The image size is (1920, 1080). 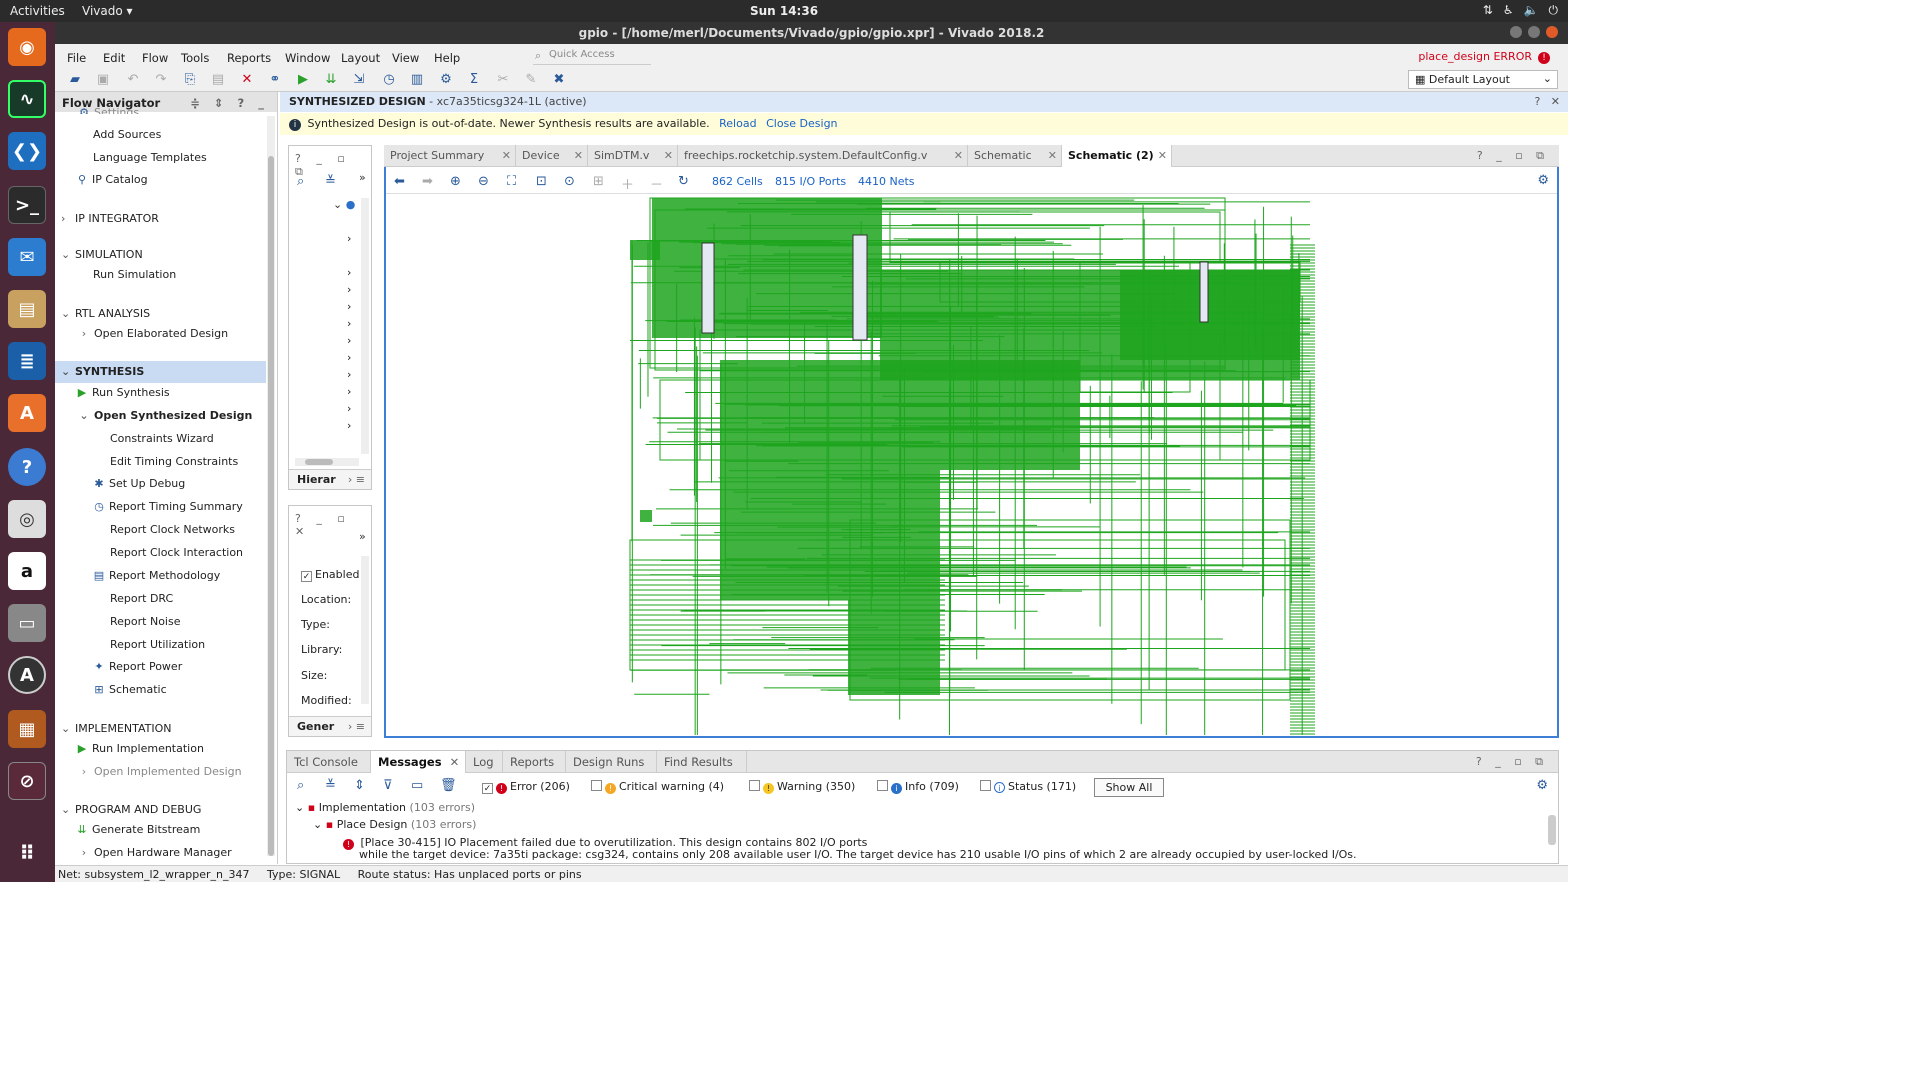 I want to click on open-project-icon: ▰, so click(x=75, y=80).